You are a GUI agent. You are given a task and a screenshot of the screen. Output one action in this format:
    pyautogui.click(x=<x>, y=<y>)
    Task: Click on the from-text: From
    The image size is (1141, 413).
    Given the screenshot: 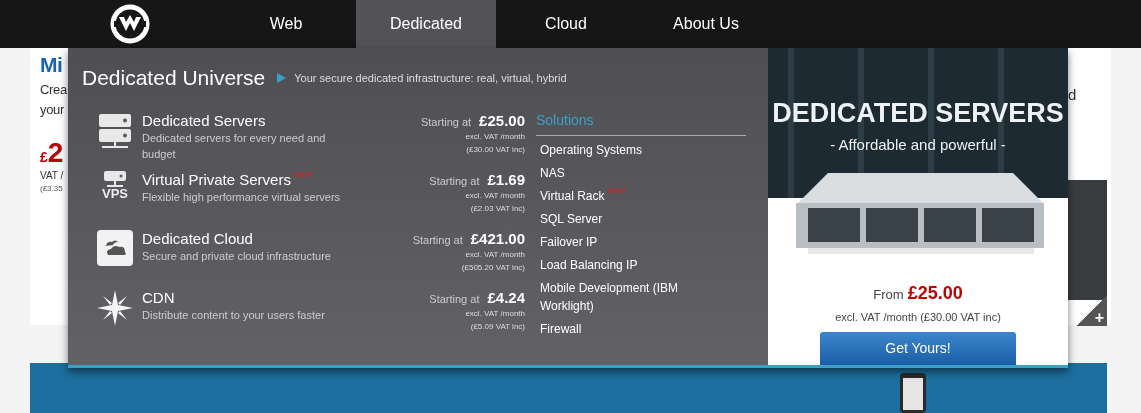 What is the action you would take?
    pyautogui.click(x=888, y=295)
    